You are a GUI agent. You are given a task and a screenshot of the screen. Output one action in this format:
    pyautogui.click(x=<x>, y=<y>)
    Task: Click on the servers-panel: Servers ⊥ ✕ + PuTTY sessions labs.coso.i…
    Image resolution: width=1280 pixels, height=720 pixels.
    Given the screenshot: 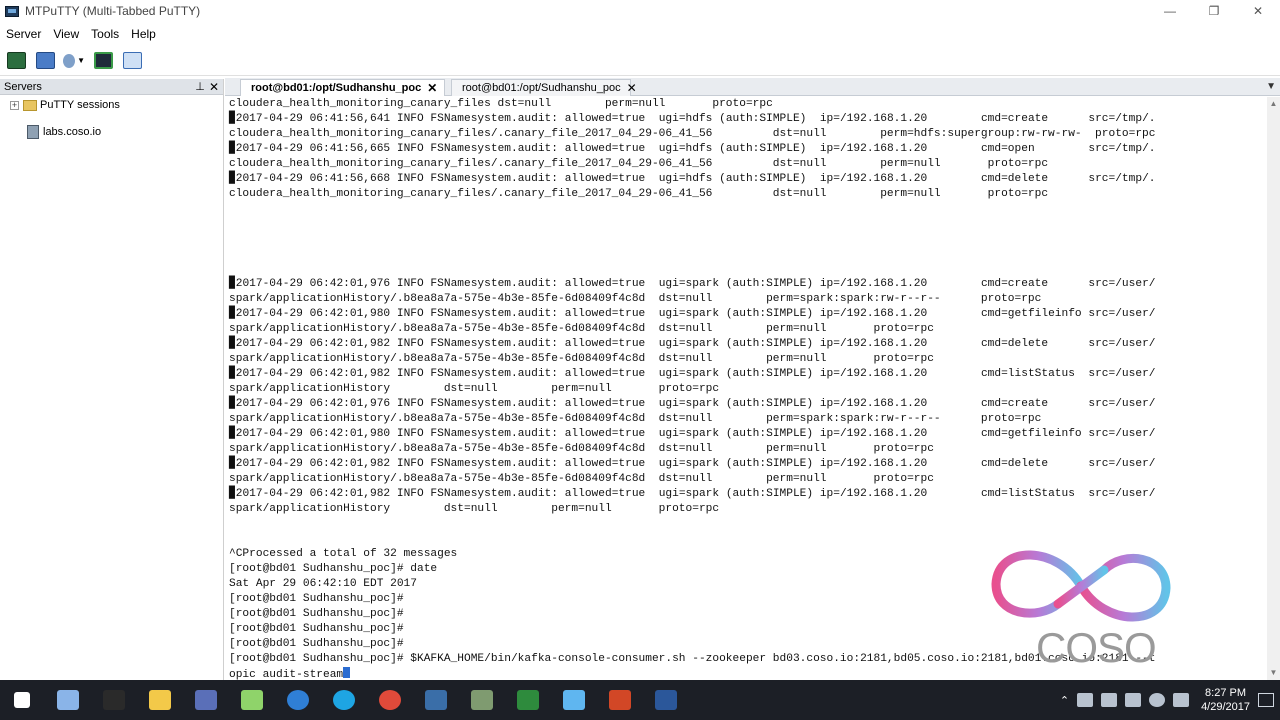 What is the action you would take?
    pyautogui.click(x=112, y=379)
    